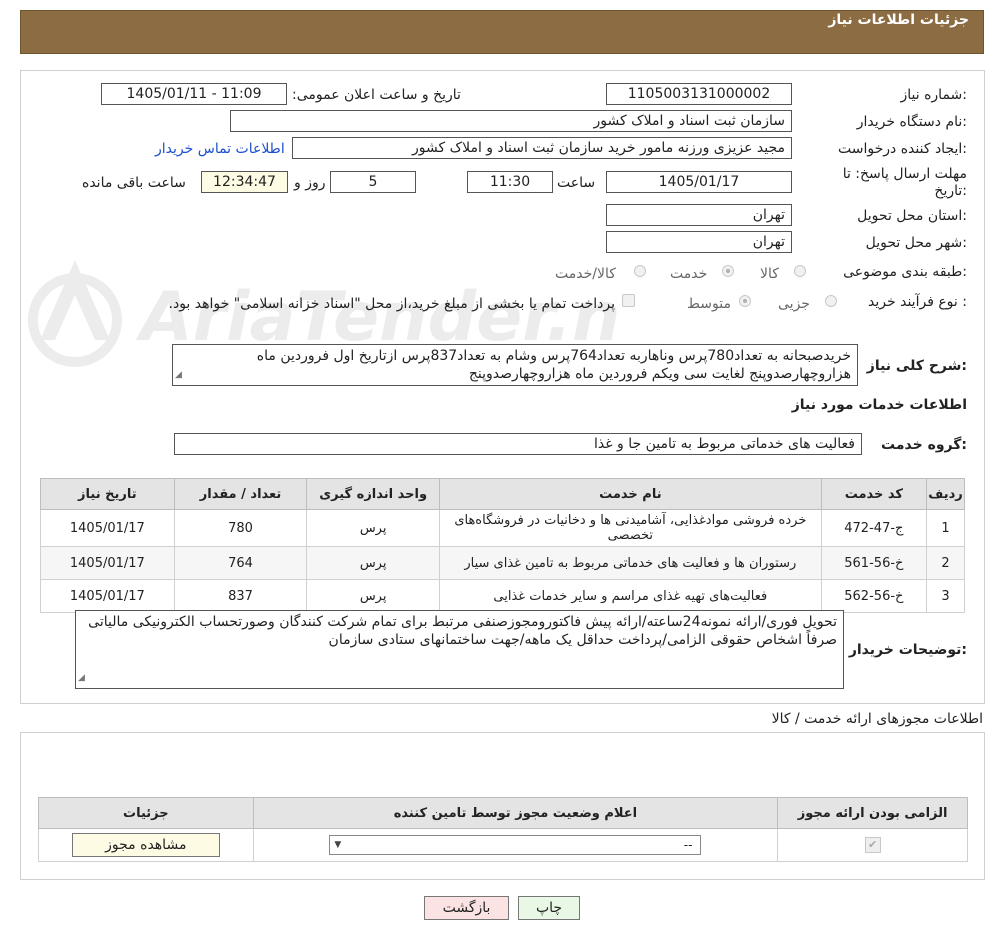  I want to click on permit-status-select: -- ▼, so click(515, 845).